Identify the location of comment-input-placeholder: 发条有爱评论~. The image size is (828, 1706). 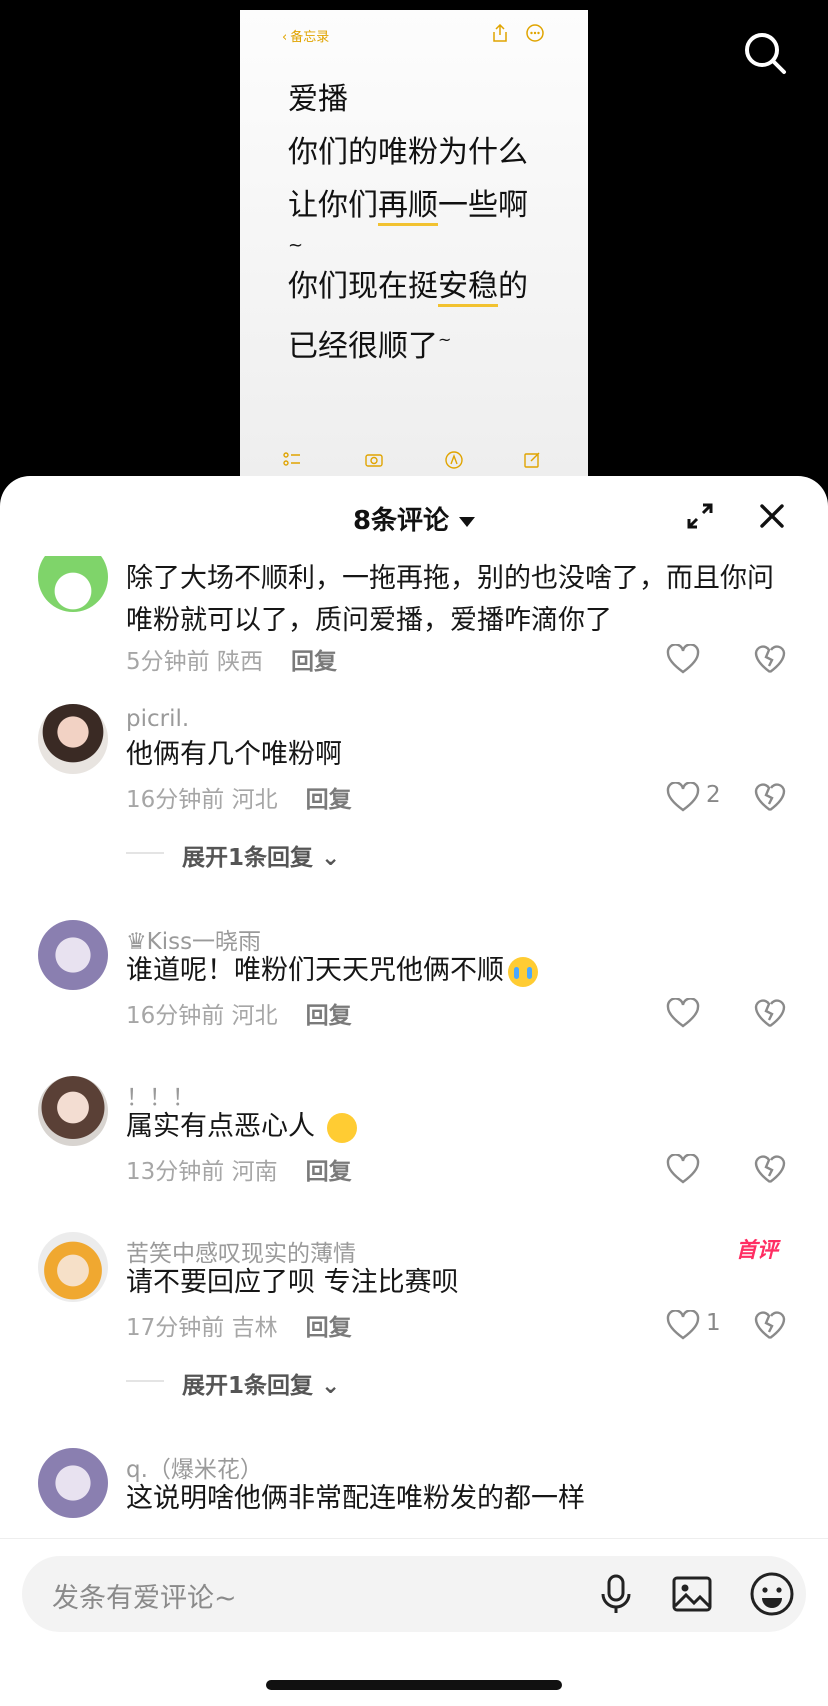
(144, 1598).